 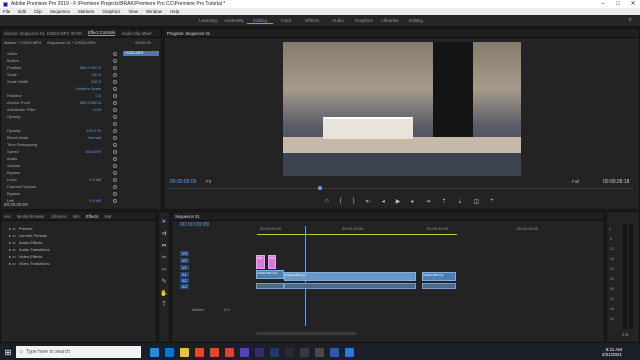 I want to click on tab-info: Info, so click(x=76, y=216).